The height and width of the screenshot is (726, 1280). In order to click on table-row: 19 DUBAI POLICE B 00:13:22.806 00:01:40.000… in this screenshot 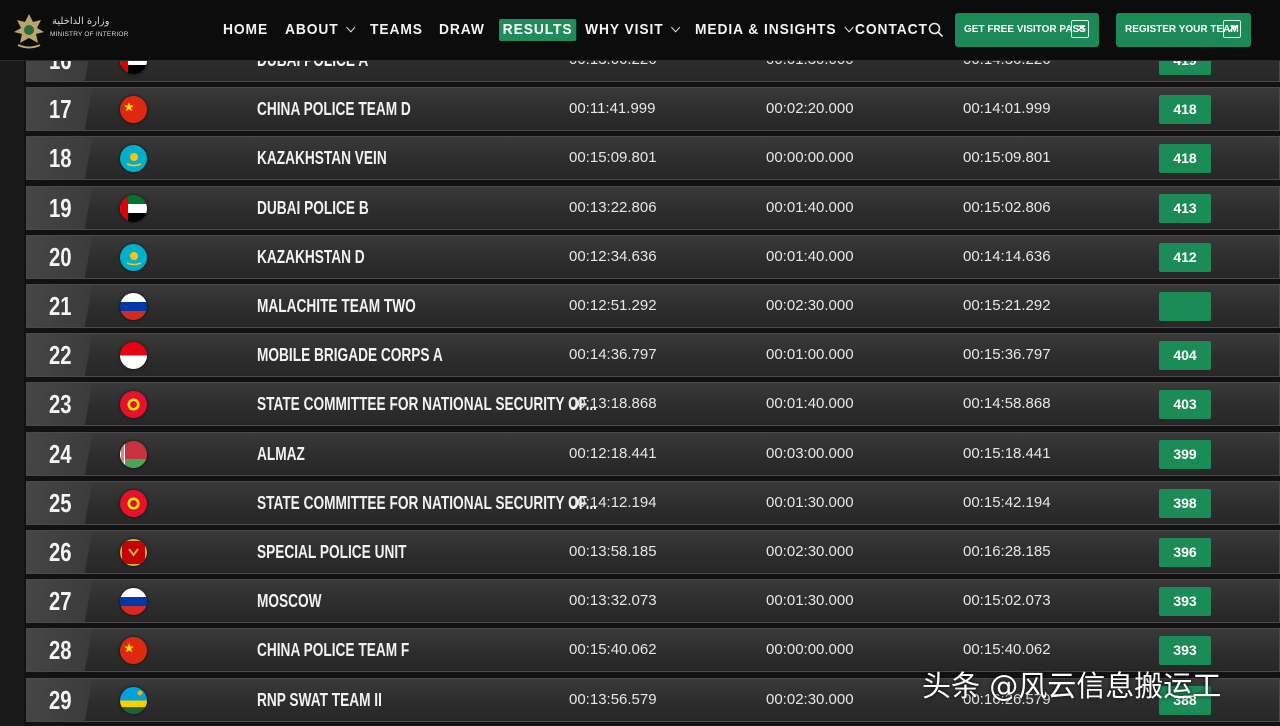, I will do `click(653, 207)`.